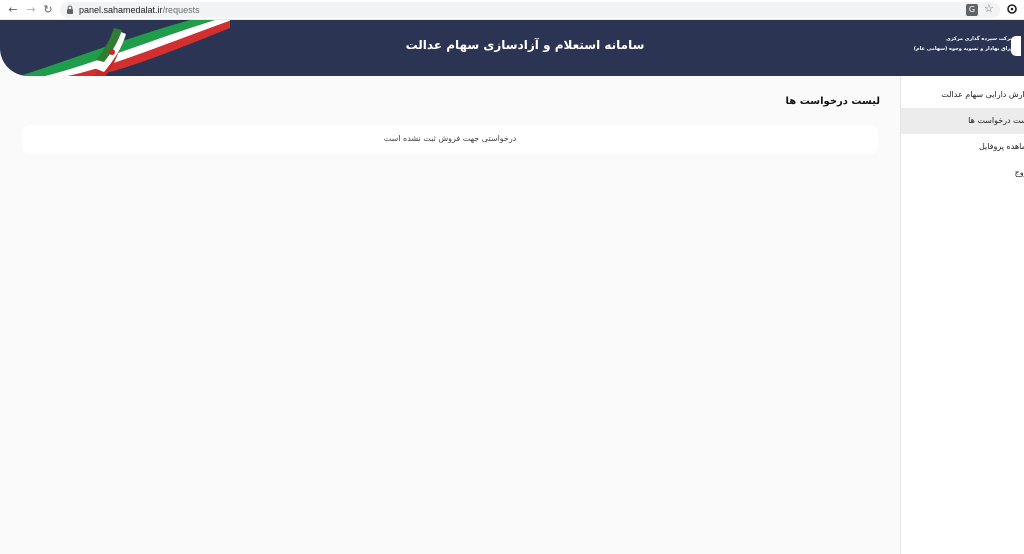  Describe the element at coordinates (13, 10) in the screenshot. I see `back-arrow-icon: ←` at that location.